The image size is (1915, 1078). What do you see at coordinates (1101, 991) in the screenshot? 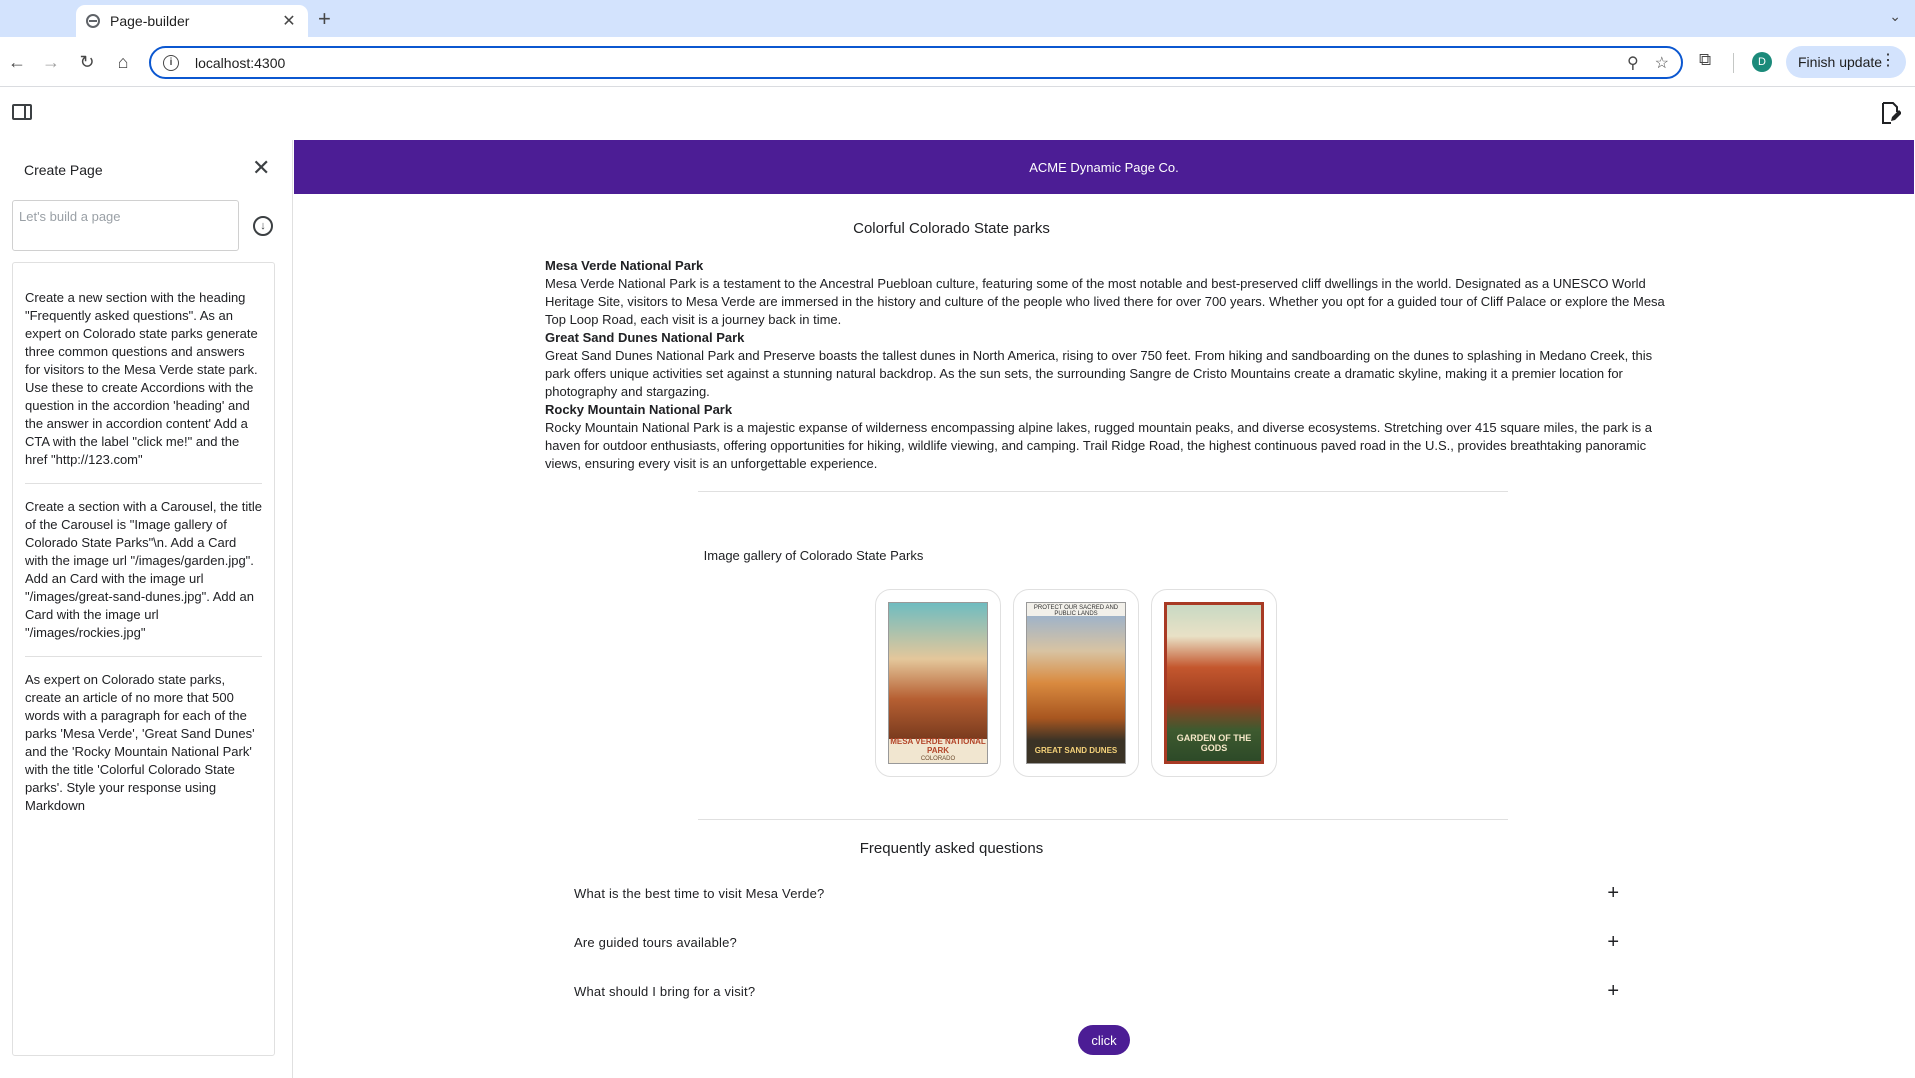
I see `accordion-item: What should I bring for a visit? +` at bounding box center [1101, 991].